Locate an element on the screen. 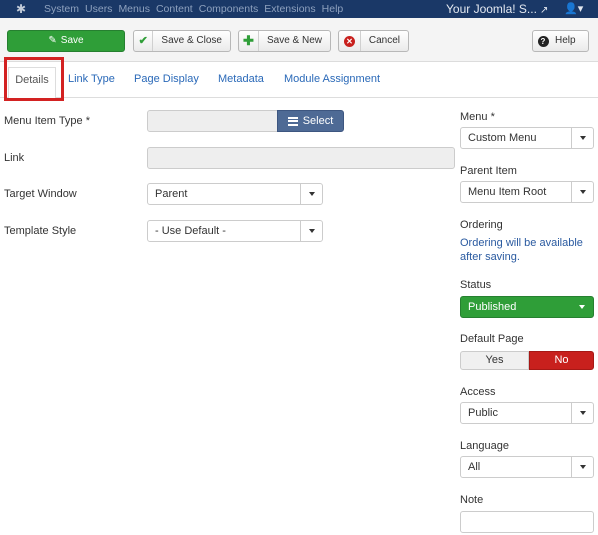 This screenshot has height=535, width=598. site-link: Your Joomla! S... ↗ is located at coordinates (497, 9).